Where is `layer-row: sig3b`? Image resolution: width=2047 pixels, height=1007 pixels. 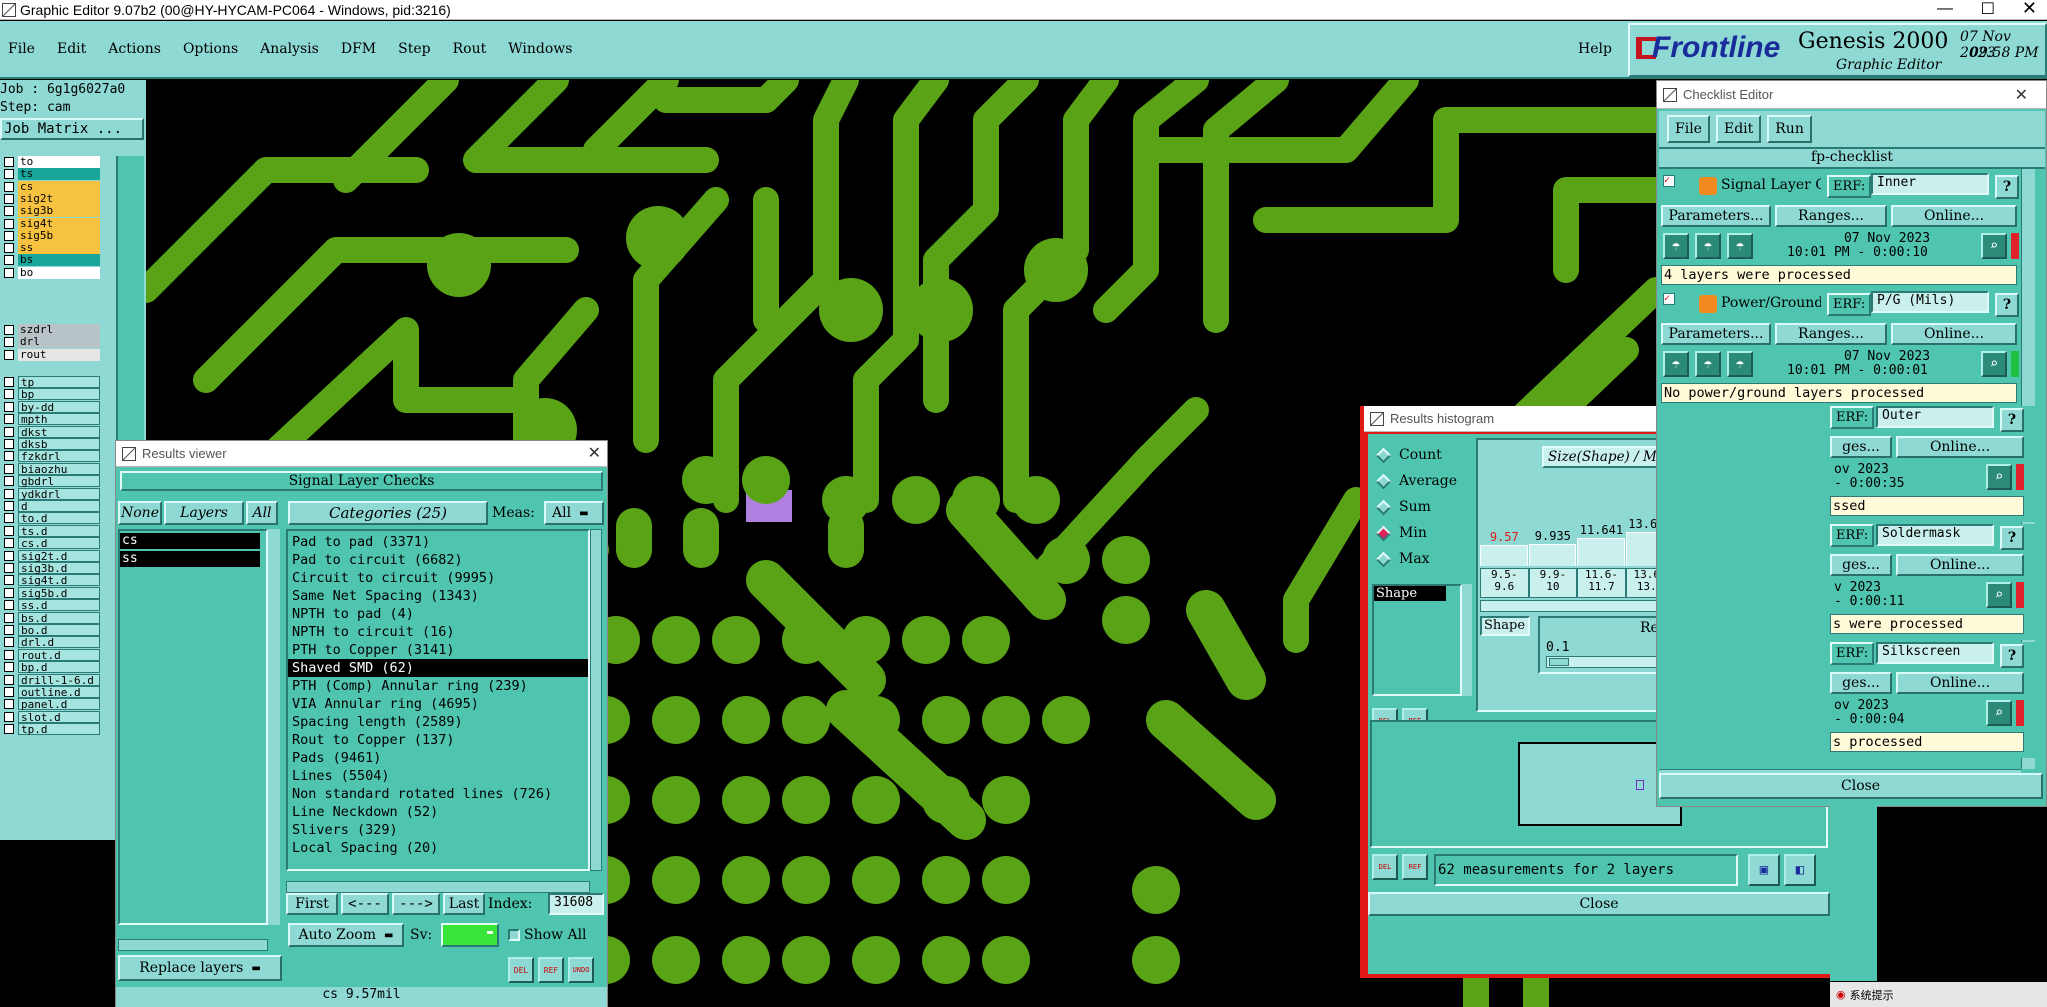
layer-row: sig3b is located at coordinates (56, 211).